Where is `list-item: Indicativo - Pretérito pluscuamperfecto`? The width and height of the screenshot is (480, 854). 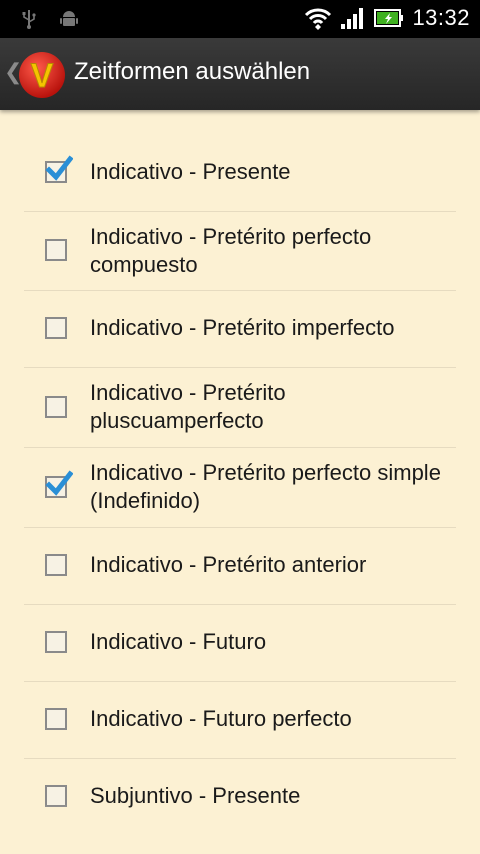 list-item: Indicativo - Pretérito pluscuamperfecto is located at coordinates (240, 407).